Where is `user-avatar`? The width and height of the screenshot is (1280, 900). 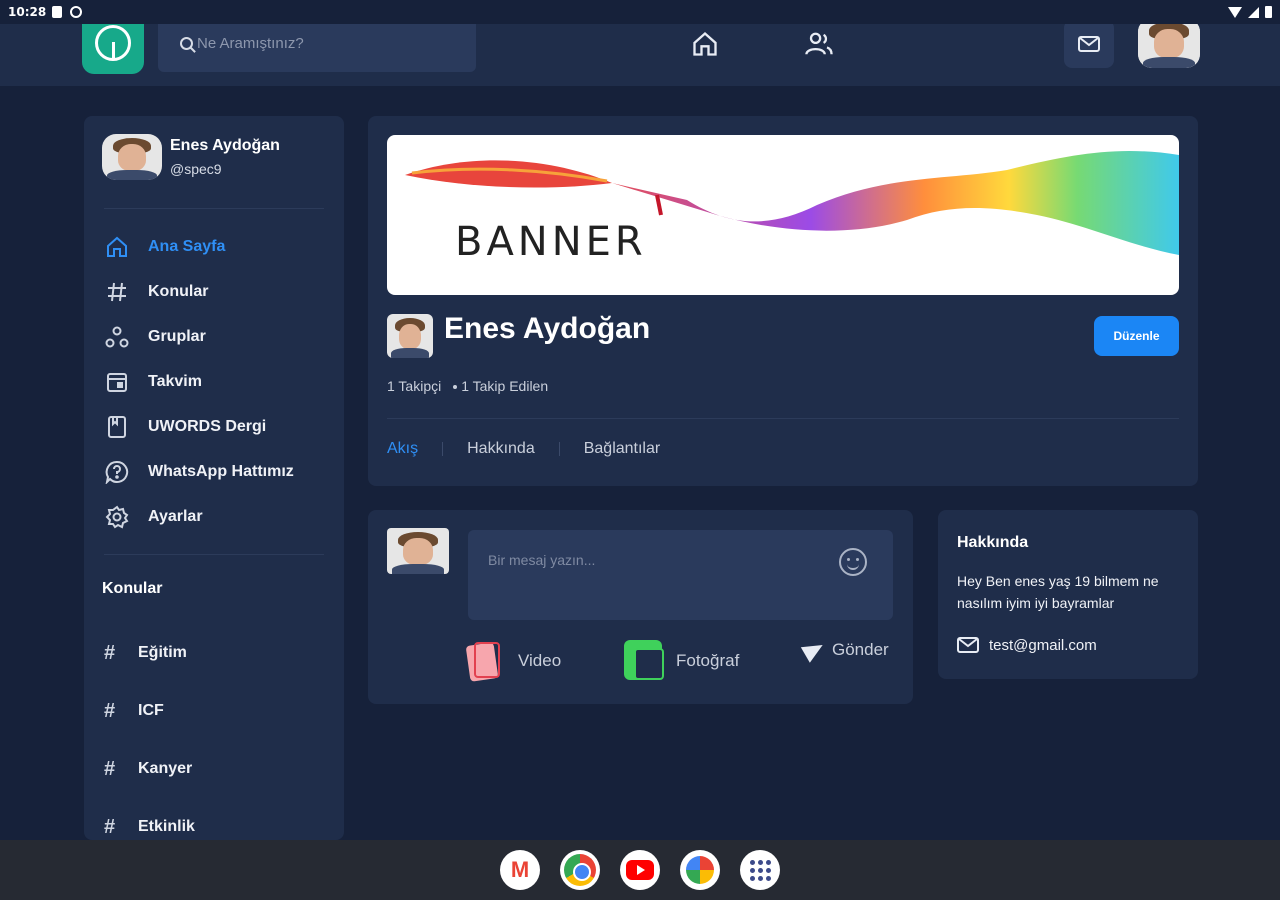
user-avatar is located at coordinates (1169, 43).